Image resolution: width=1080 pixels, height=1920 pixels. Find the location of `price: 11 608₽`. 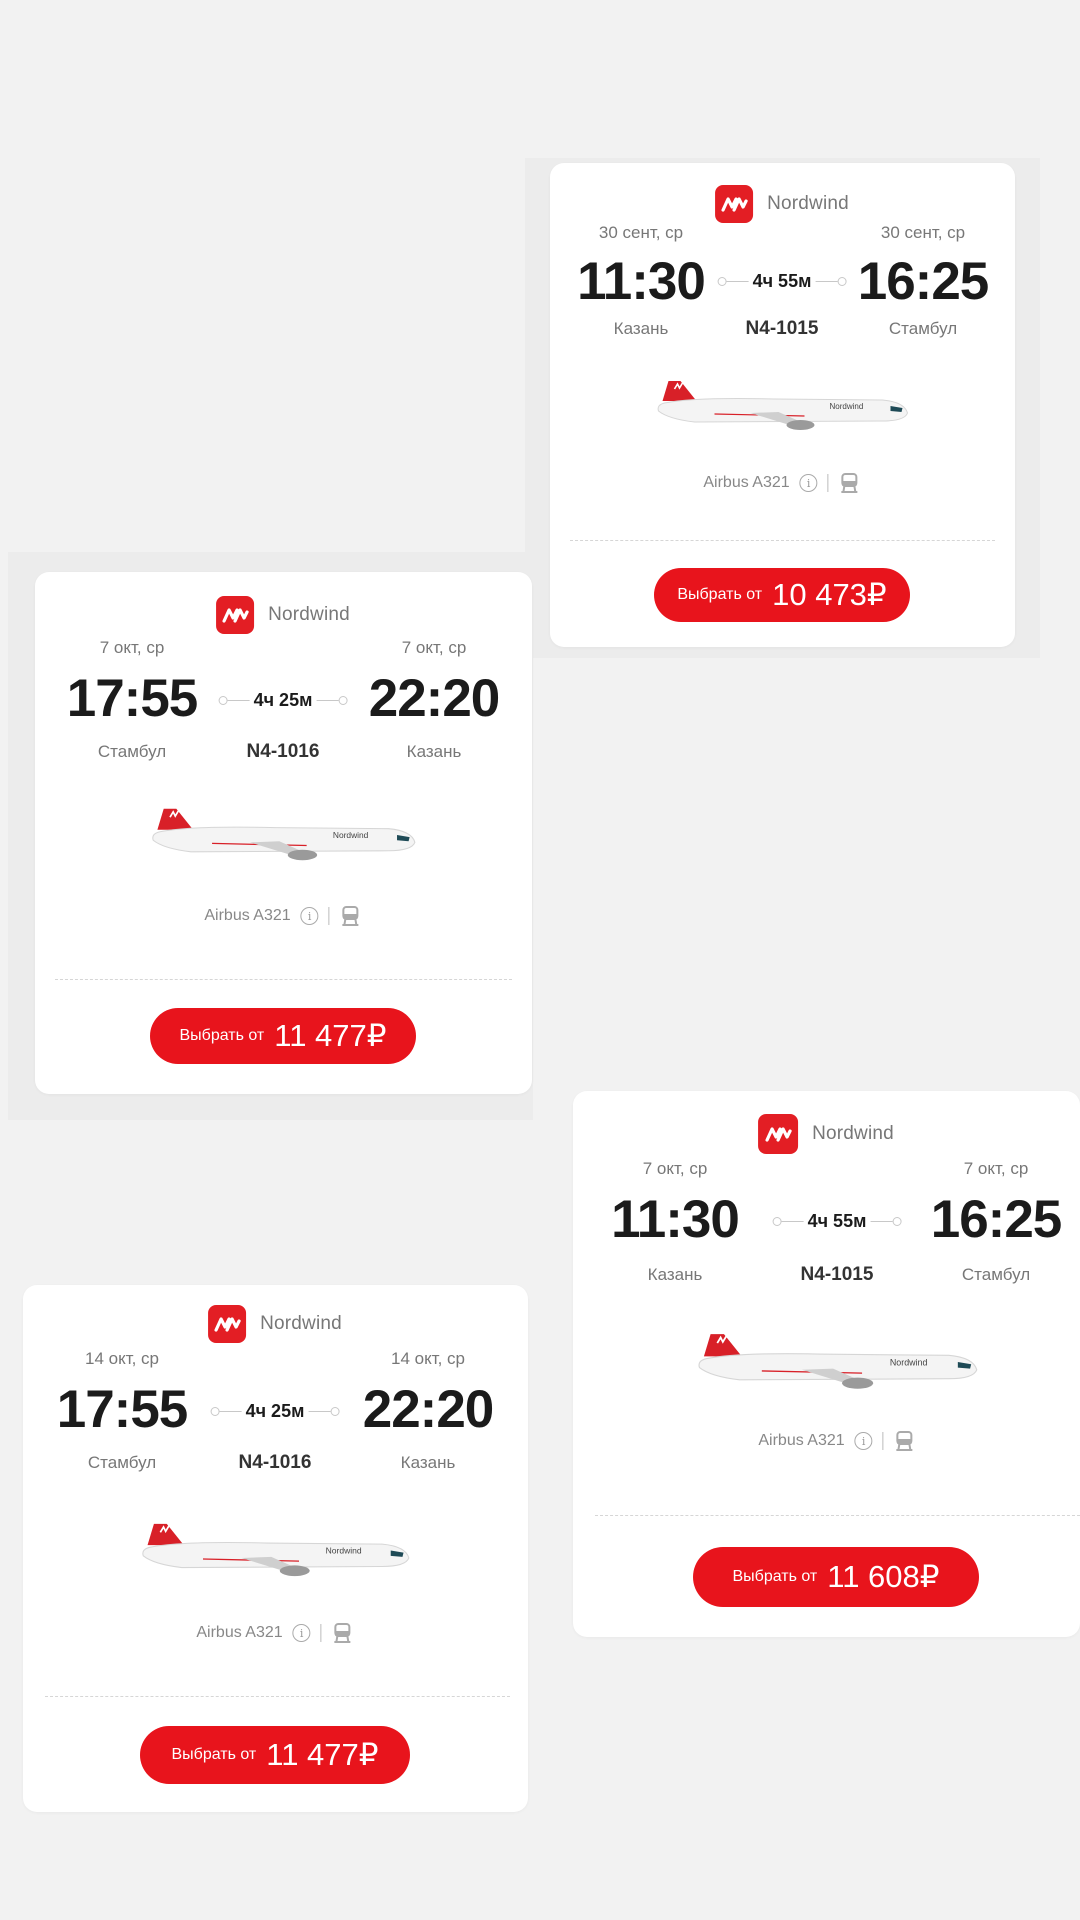

price: 11 608₽ is located at coordinates (883, 1576).